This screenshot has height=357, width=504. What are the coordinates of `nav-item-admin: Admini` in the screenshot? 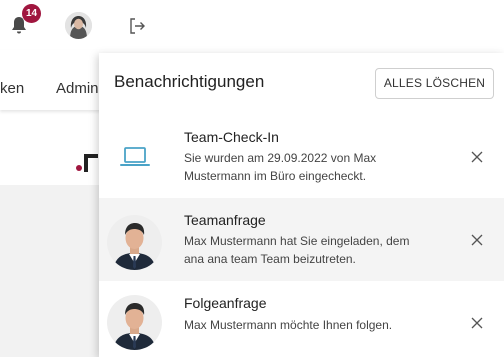 It's located at (79, 88).